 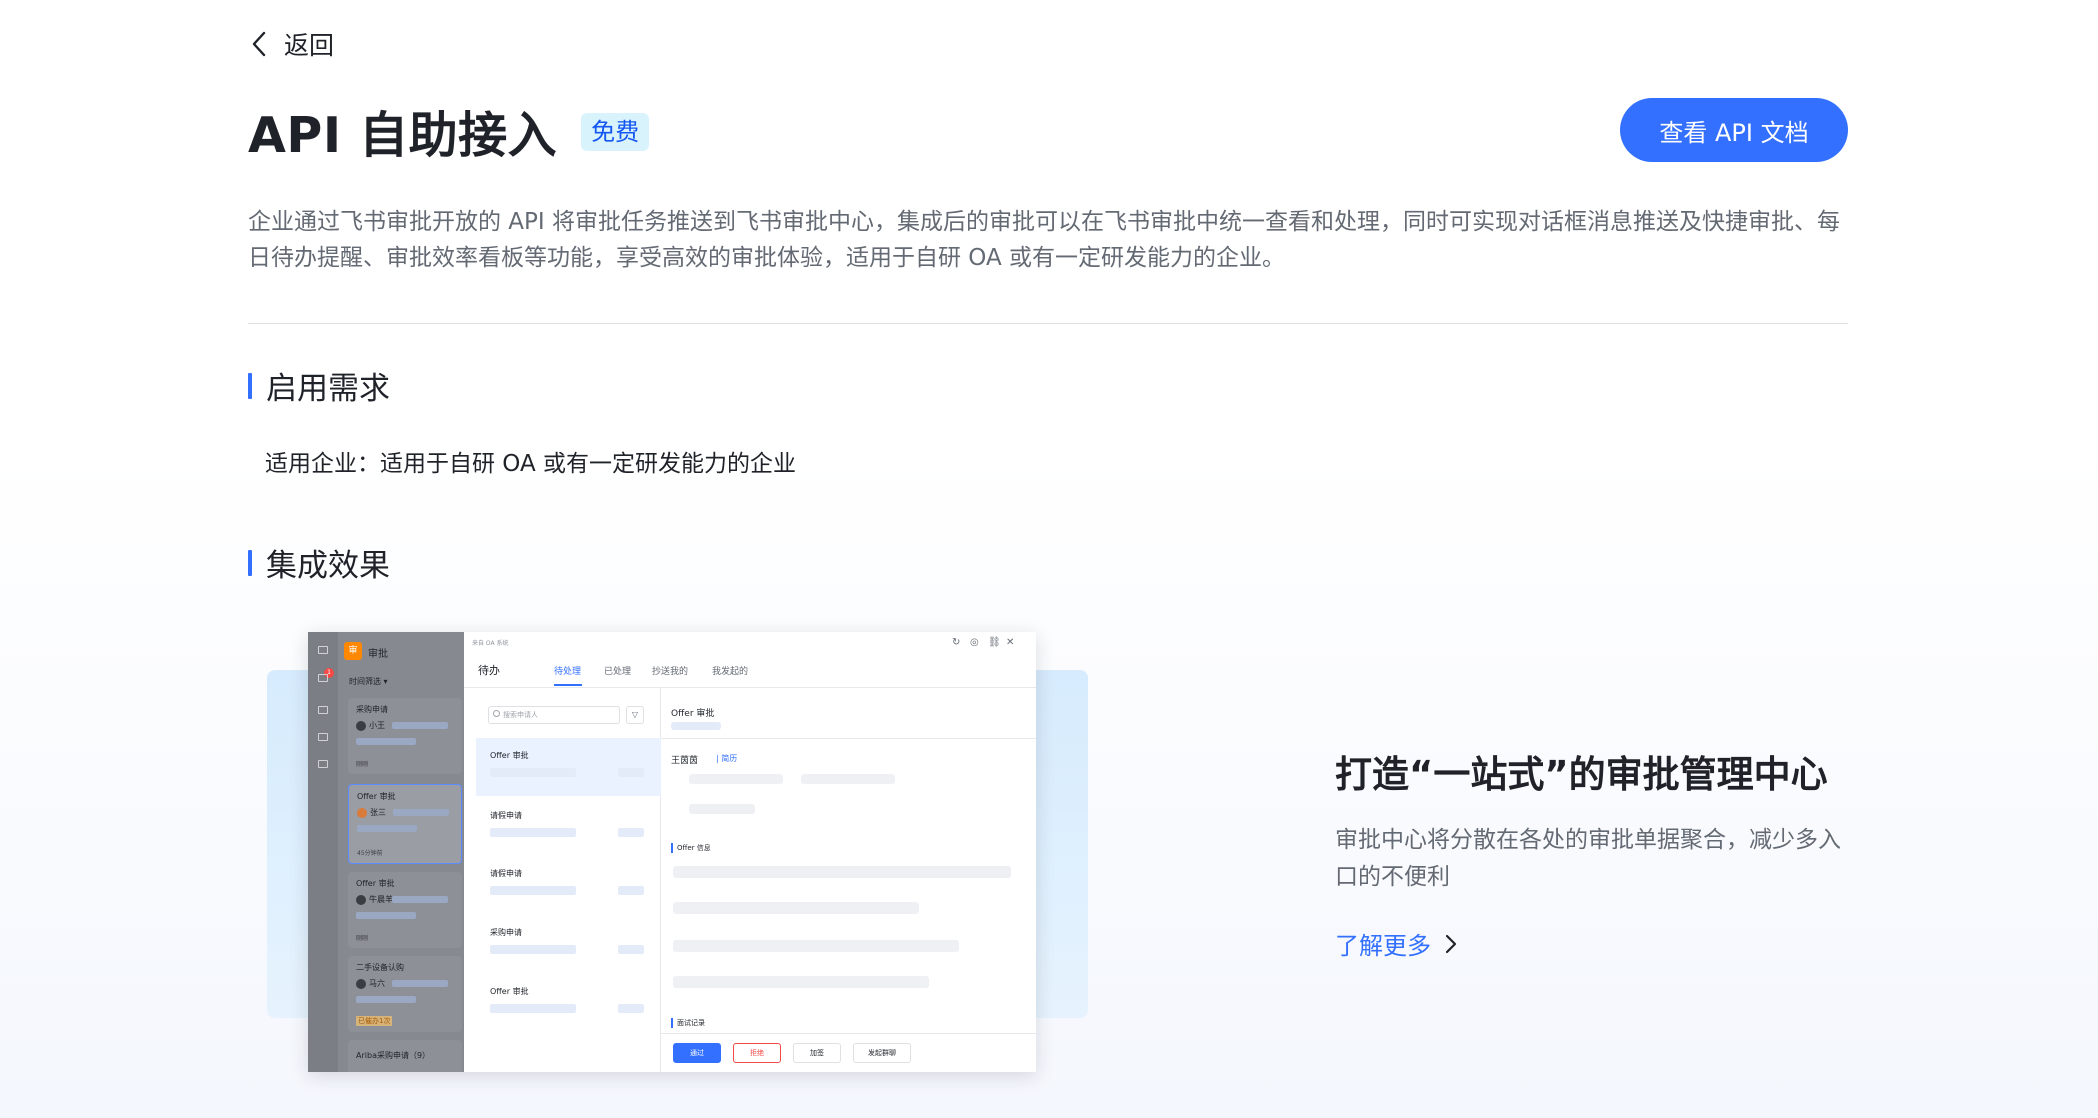 What do you see at coordinates (635, 715) in the screenshot?
I see `filter-icon: ▽` at bounding box center [635, 715].